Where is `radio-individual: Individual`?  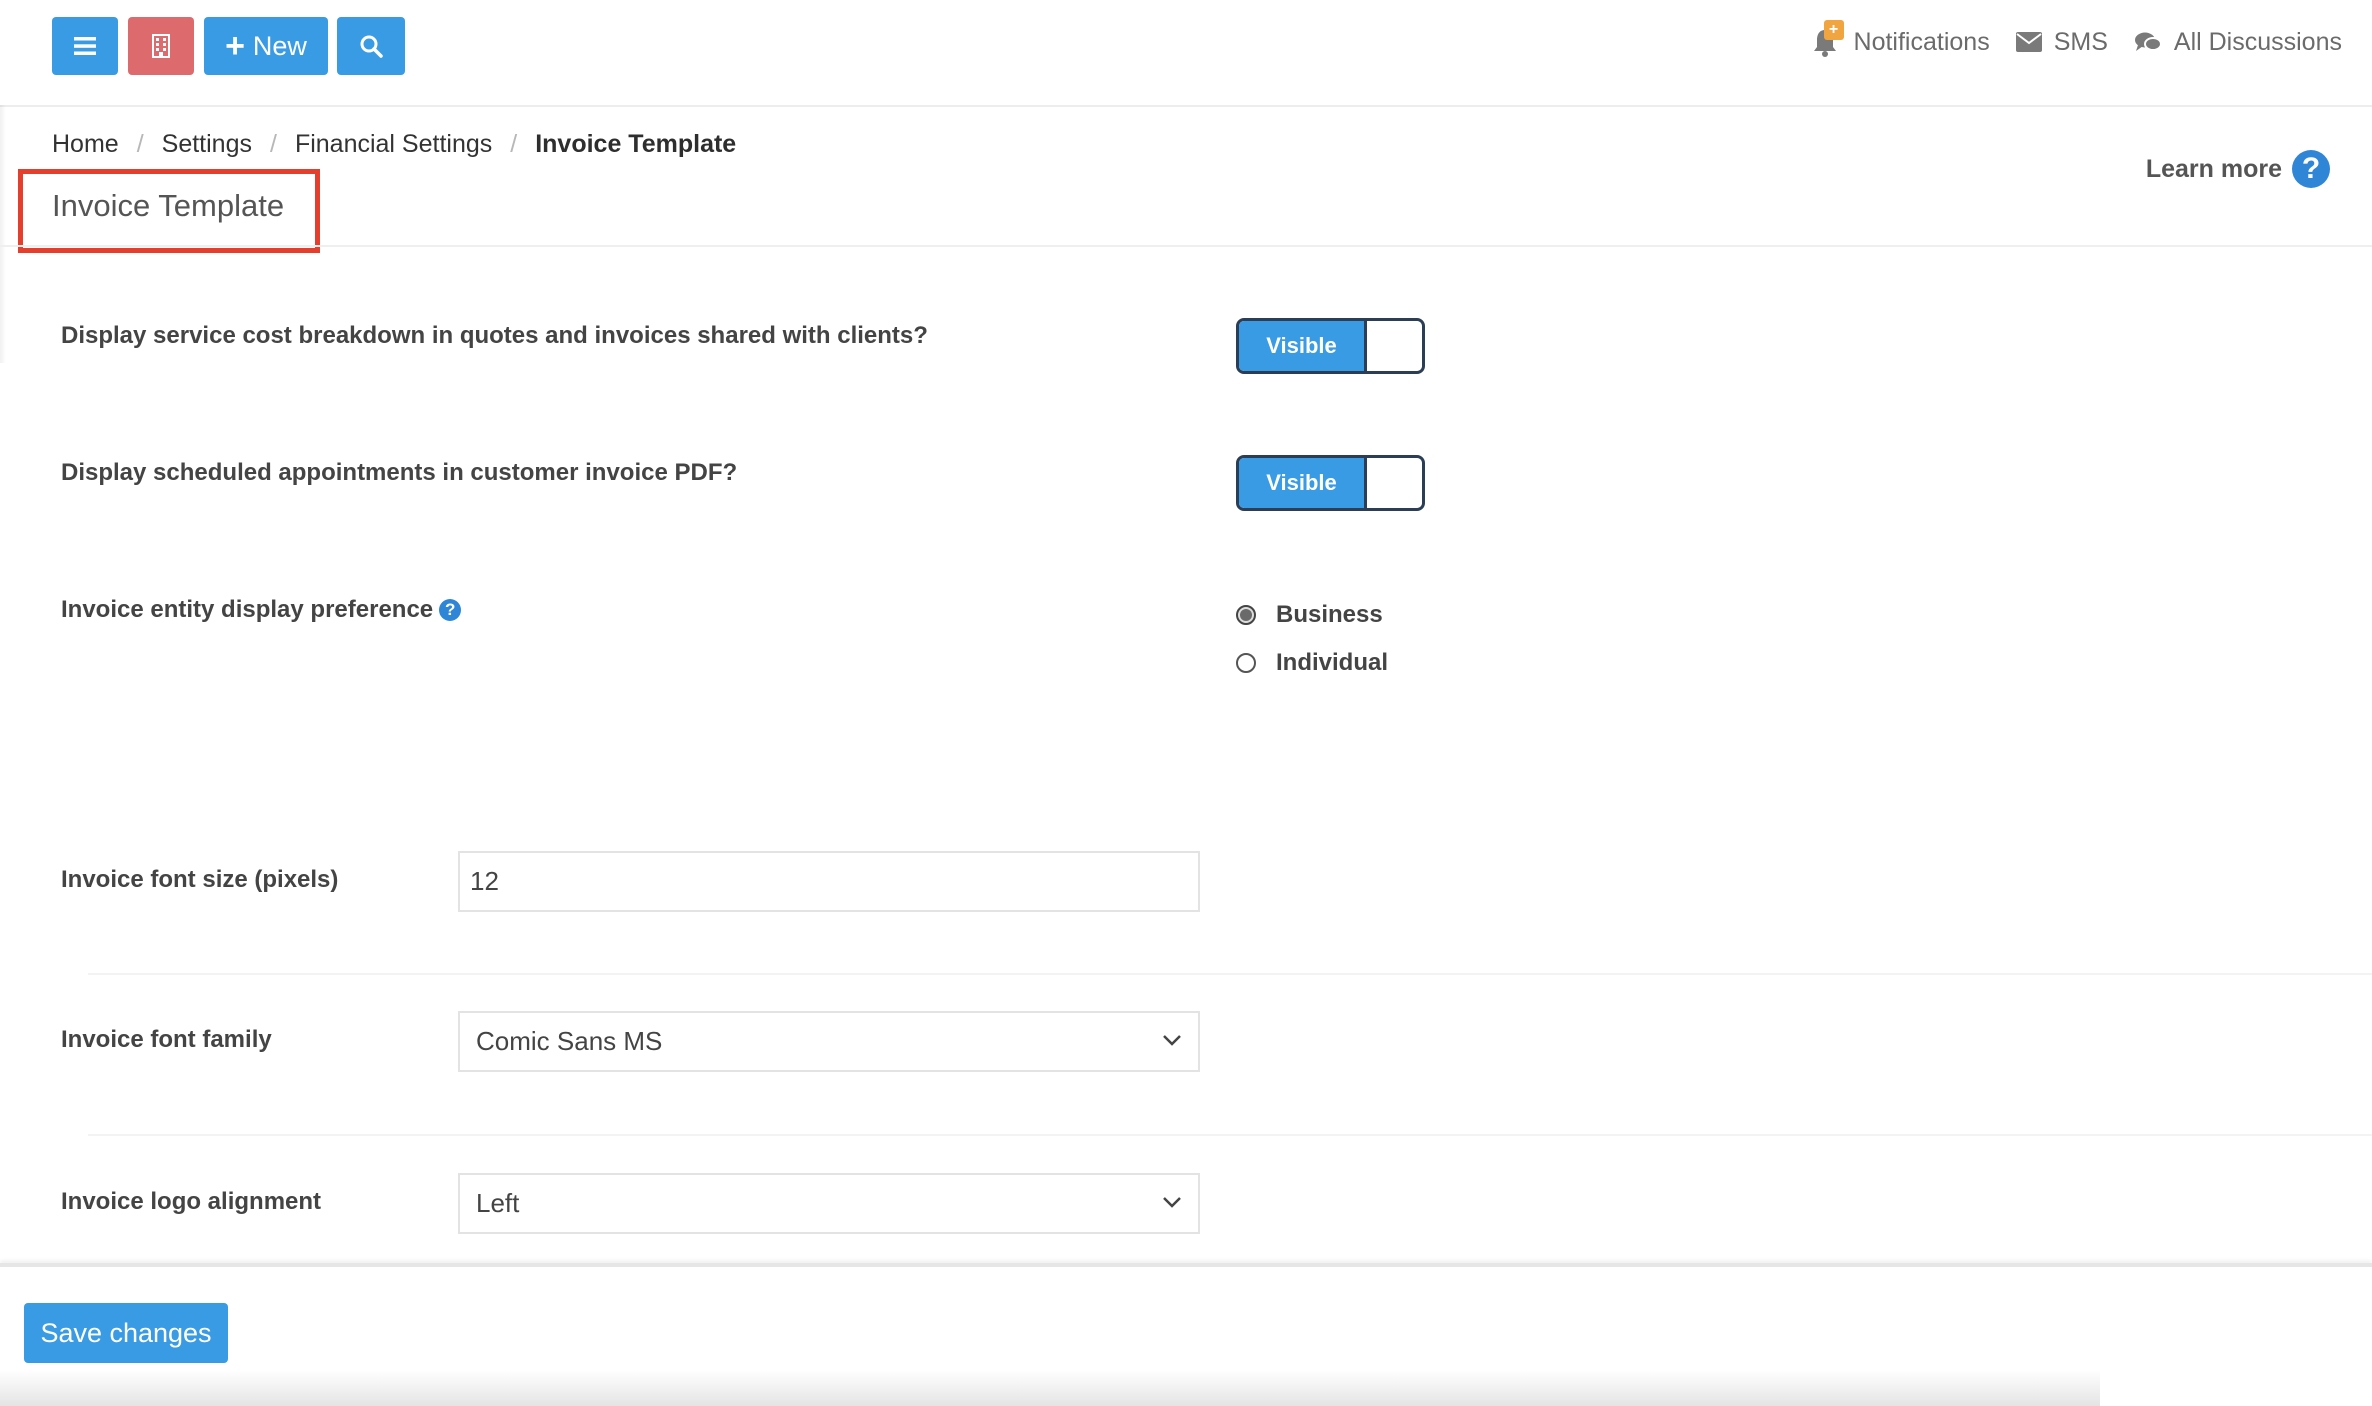
radio-individual: Individual is located at coordinates (1312, 663).